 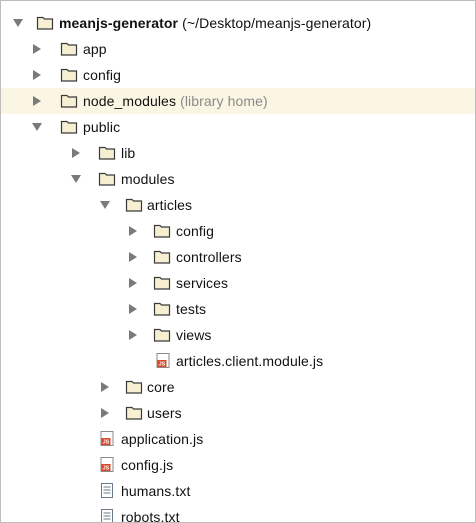 I want to click on tree-row-controllers: controllers, so click(x=238, y=257).